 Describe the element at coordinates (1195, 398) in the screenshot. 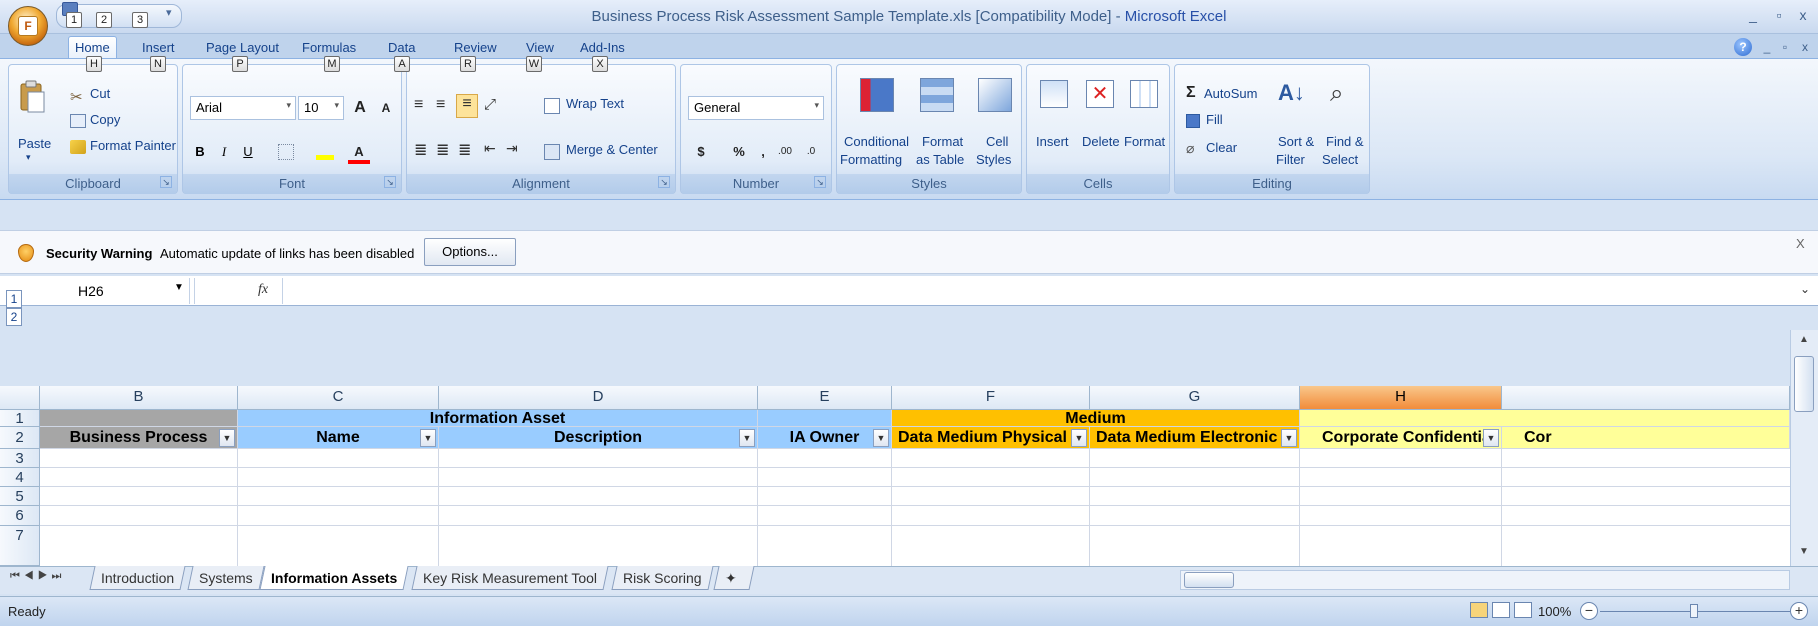

I see `column-header-g: G` at that location.